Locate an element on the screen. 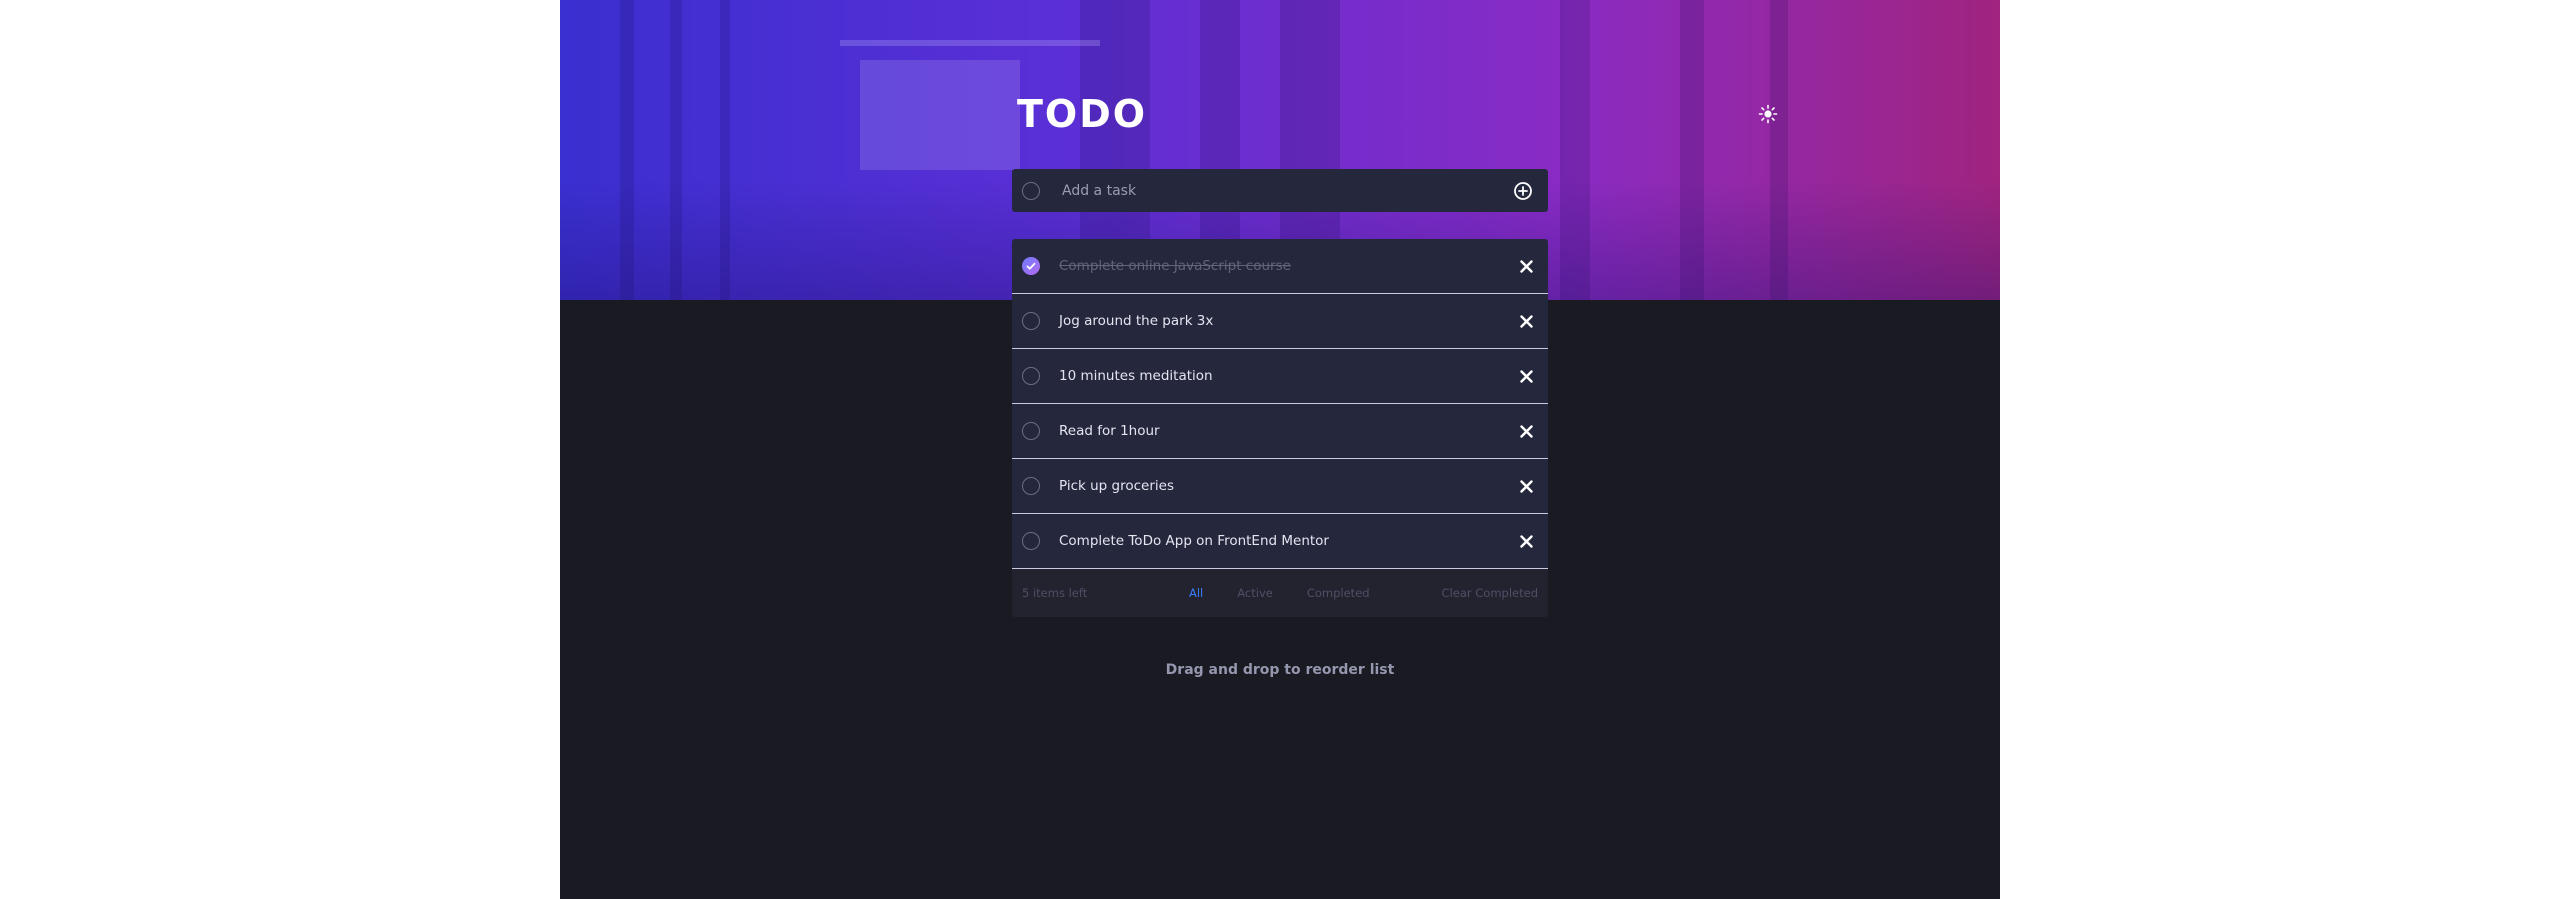 This screenshot has width=2560, height=899. filter-tabs: All Active Completed is located at coordinates (1279, 593).